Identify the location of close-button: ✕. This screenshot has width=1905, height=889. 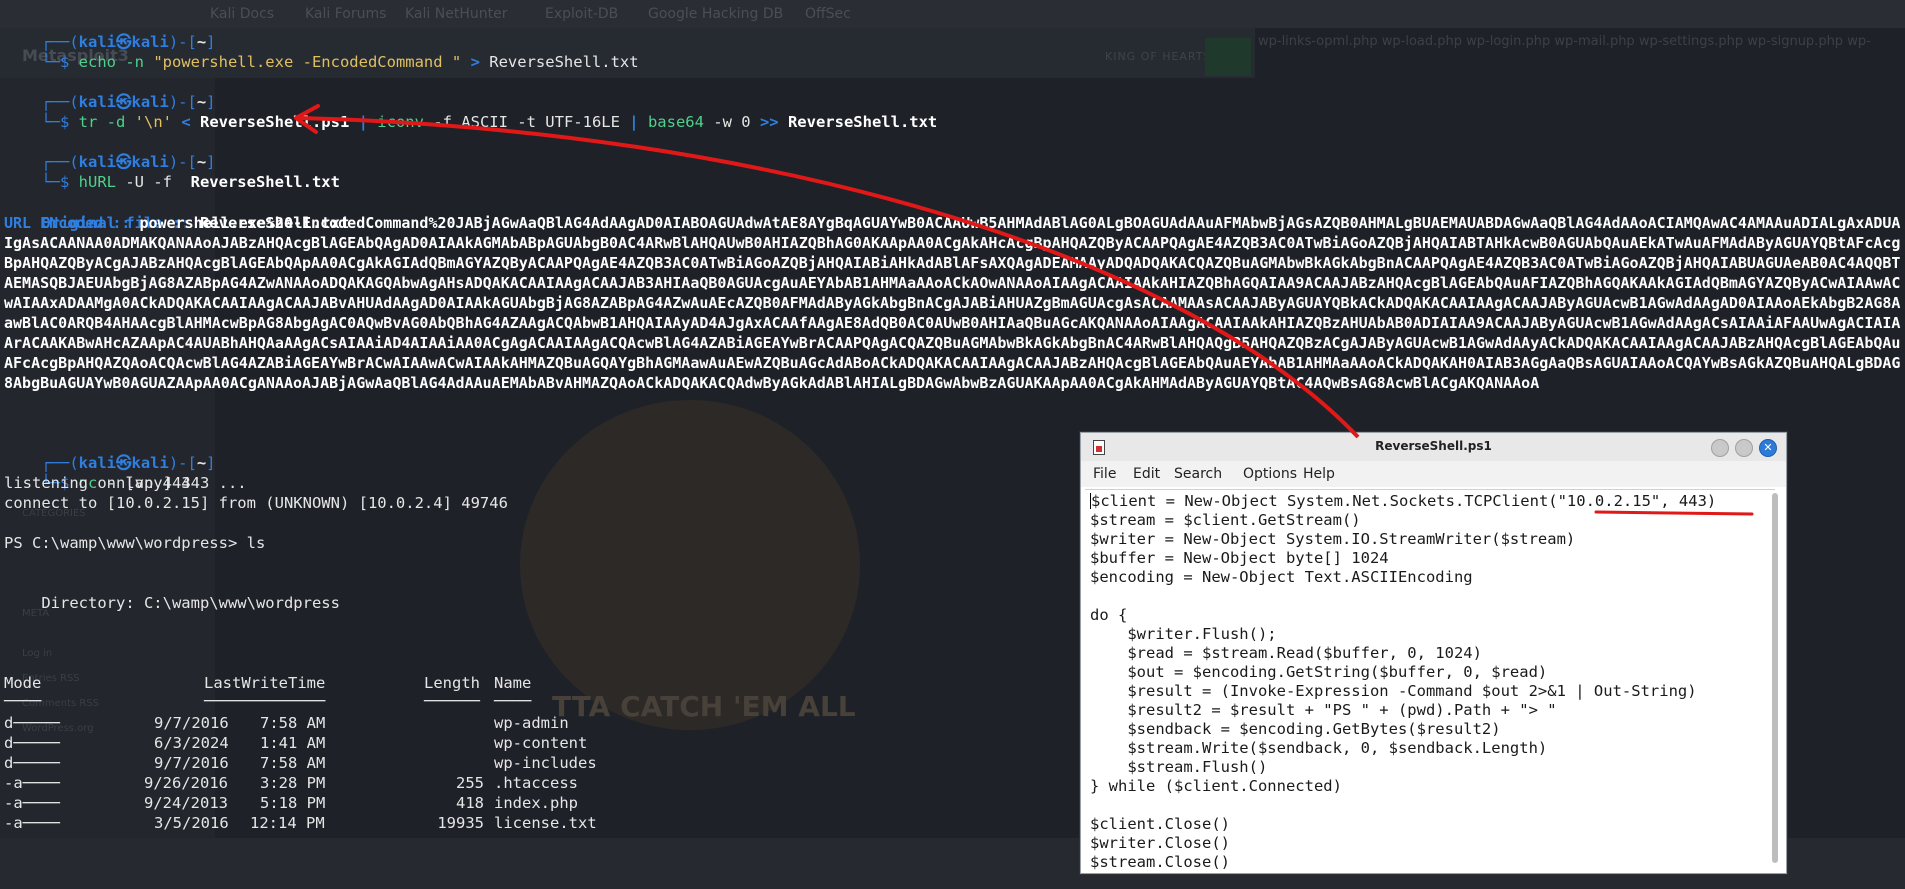
(1768, 448).